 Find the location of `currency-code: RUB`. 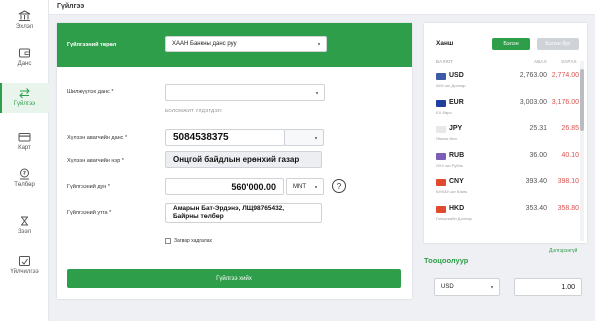

currency-code: RUB is located at coordinates (457, 155).